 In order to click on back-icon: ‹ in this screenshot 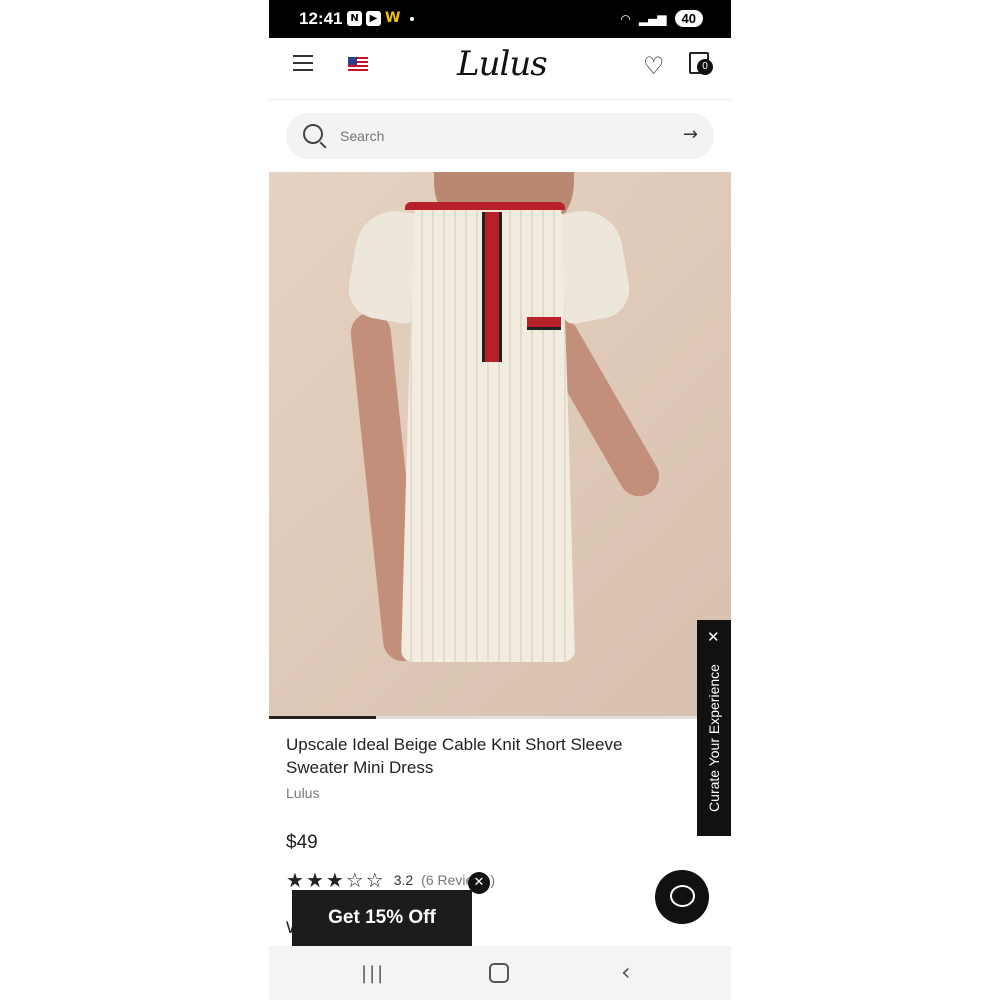, I will do `click(626, 972)`.